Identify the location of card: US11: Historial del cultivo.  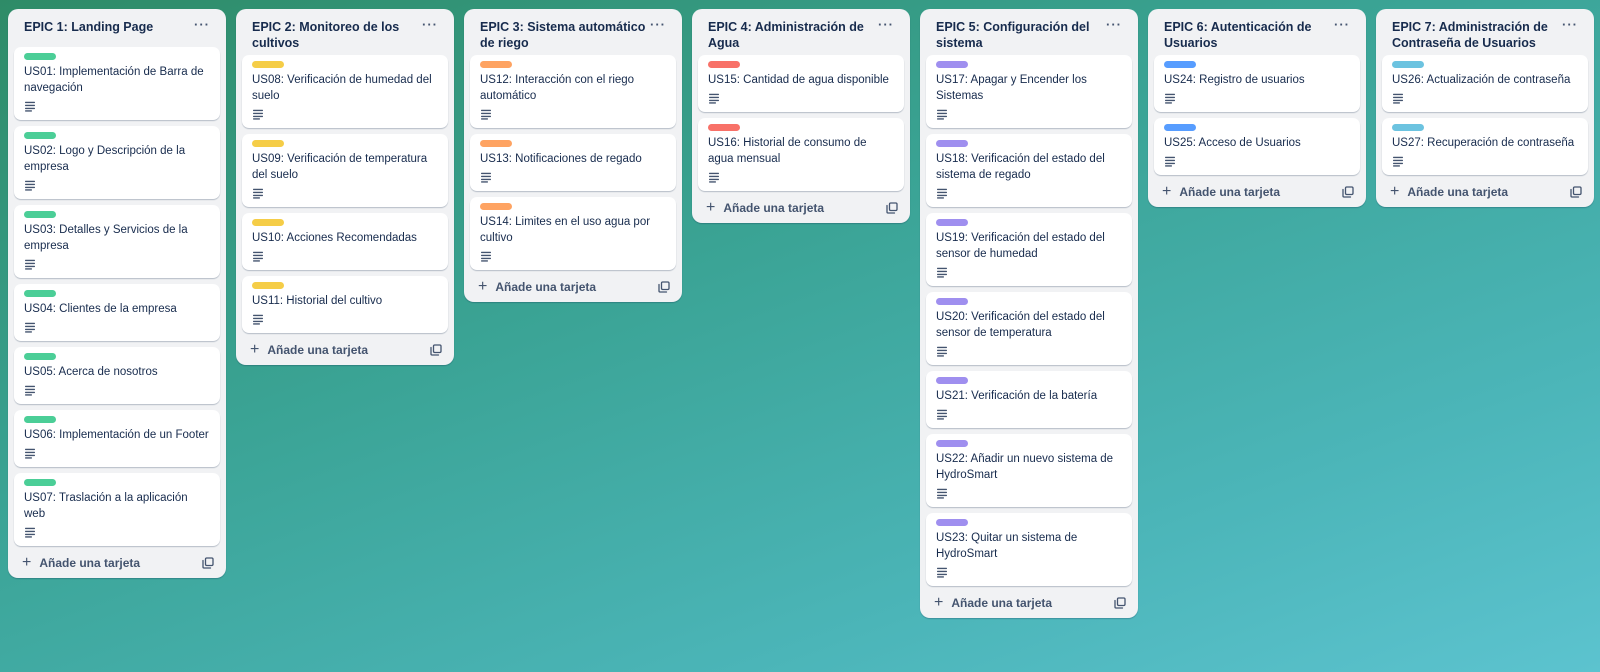
(345, 304).